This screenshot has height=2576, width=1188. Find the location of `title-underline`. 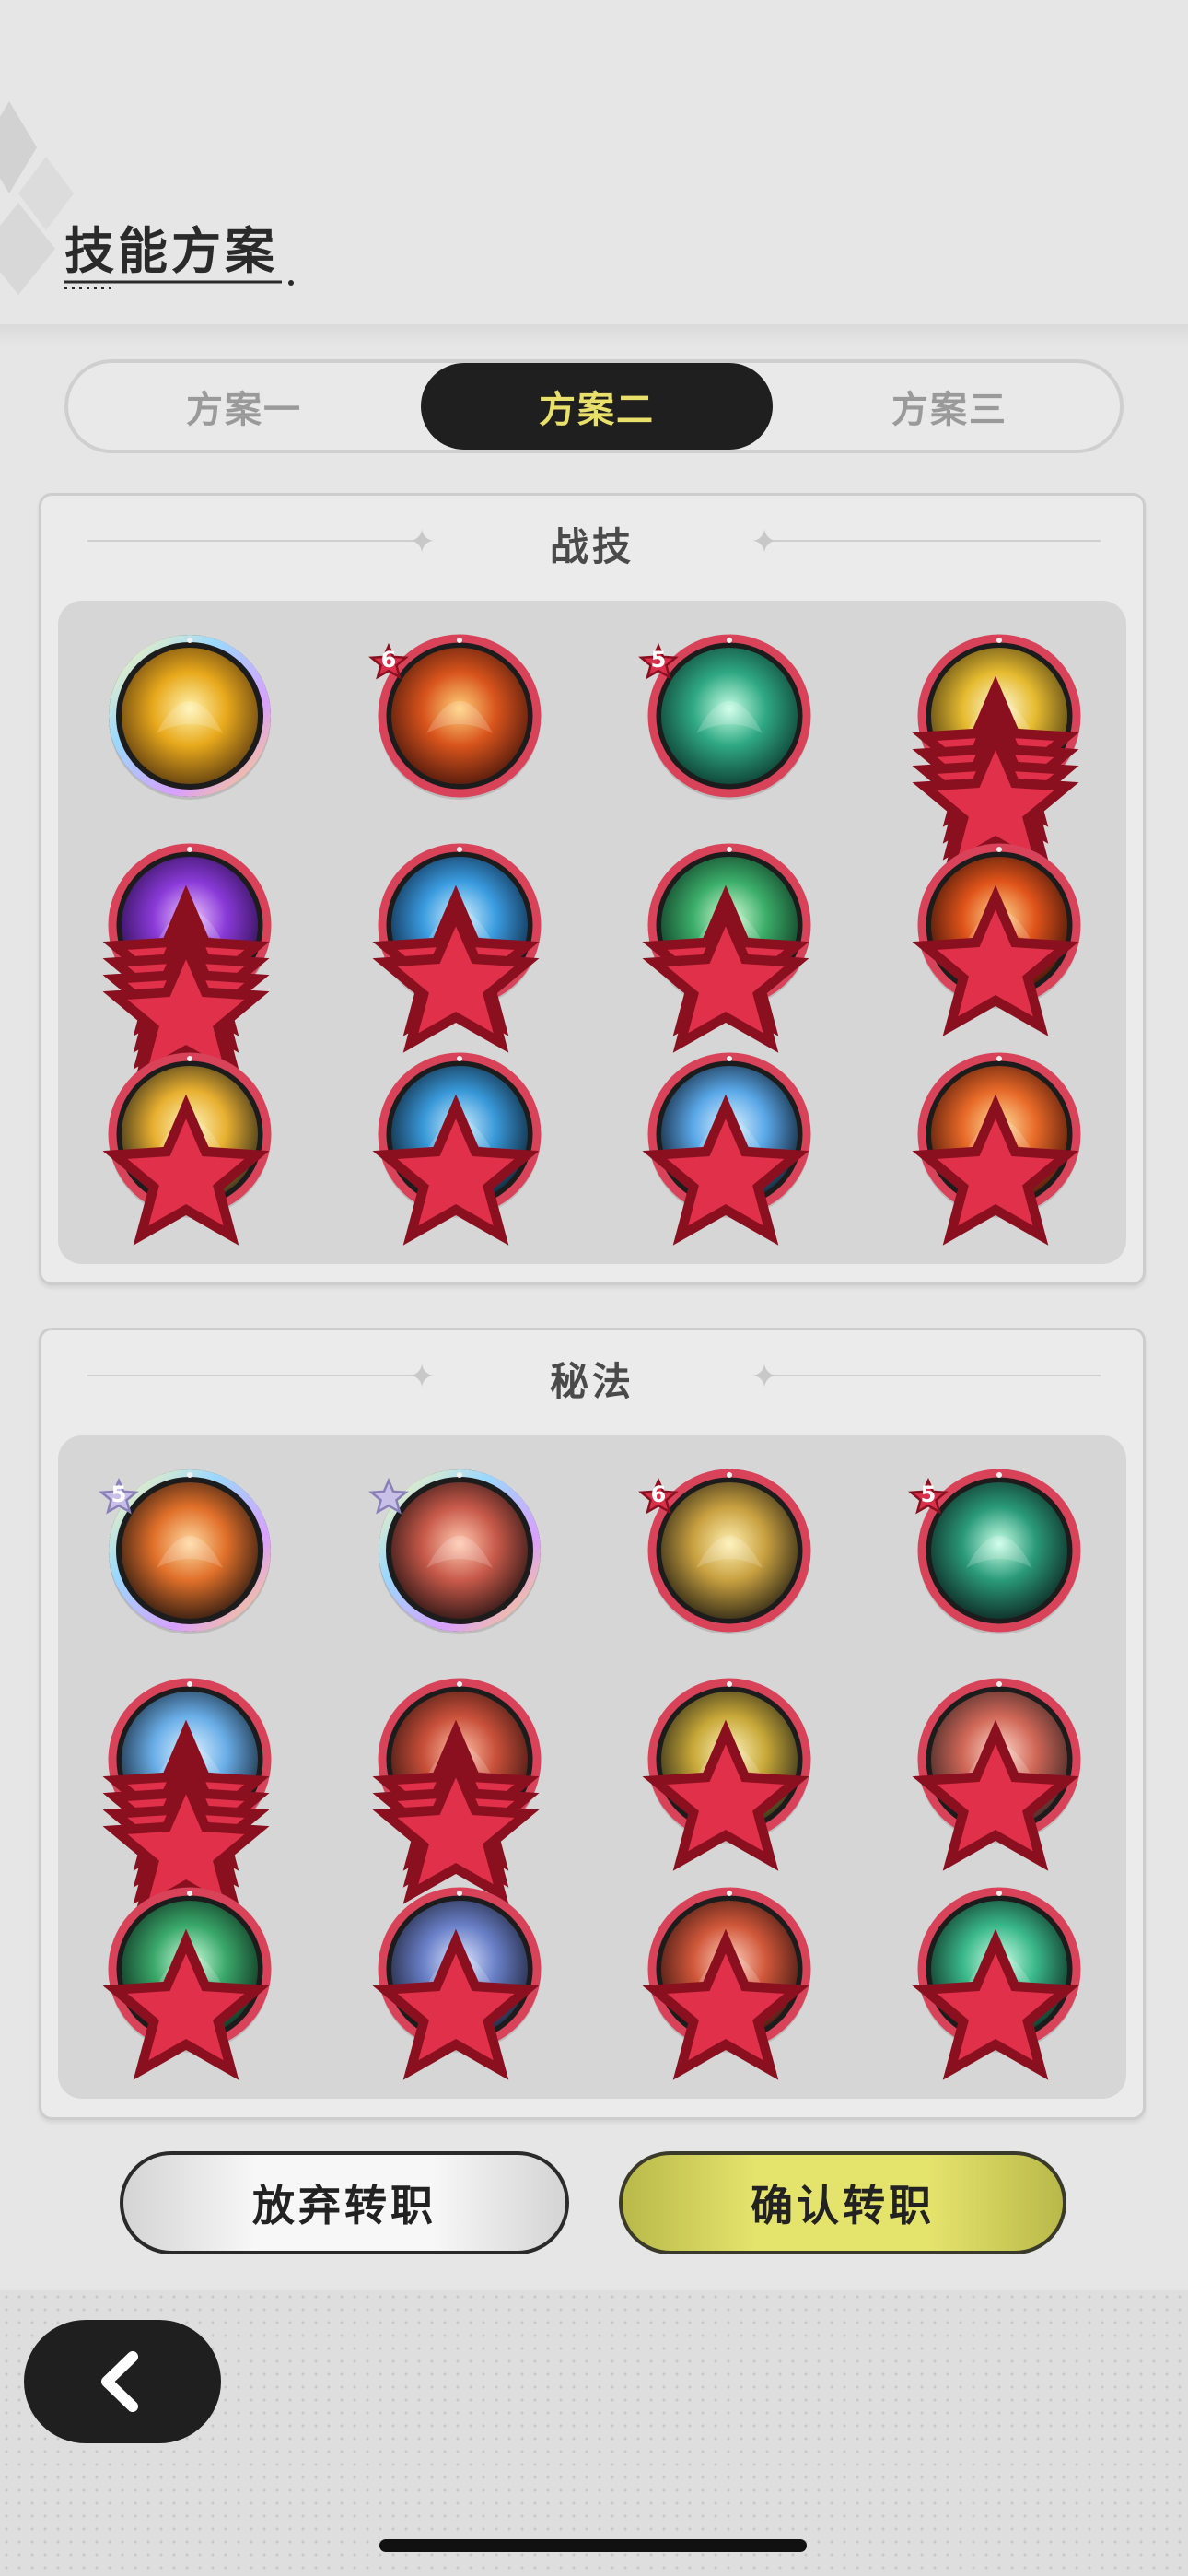

title-underline is located at coordinates (179, 284).